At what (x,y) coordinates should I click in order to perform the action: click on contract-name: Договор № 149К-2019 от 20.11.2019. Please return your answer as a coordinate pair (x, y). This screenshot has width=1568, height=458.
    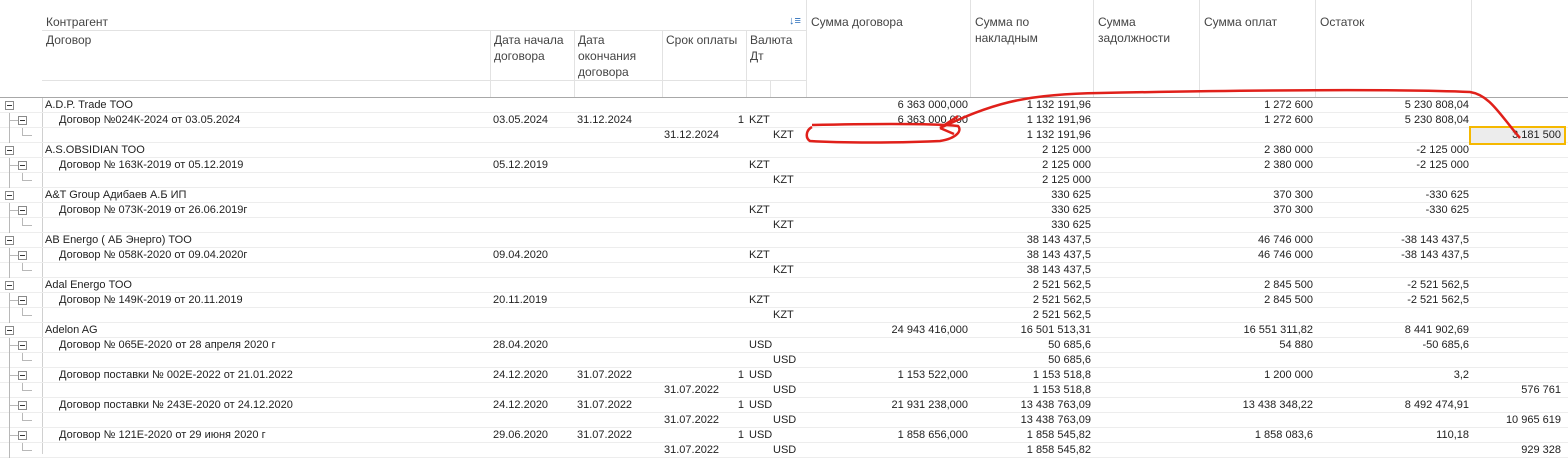
    Looking at the image, I should click on (273, 300).